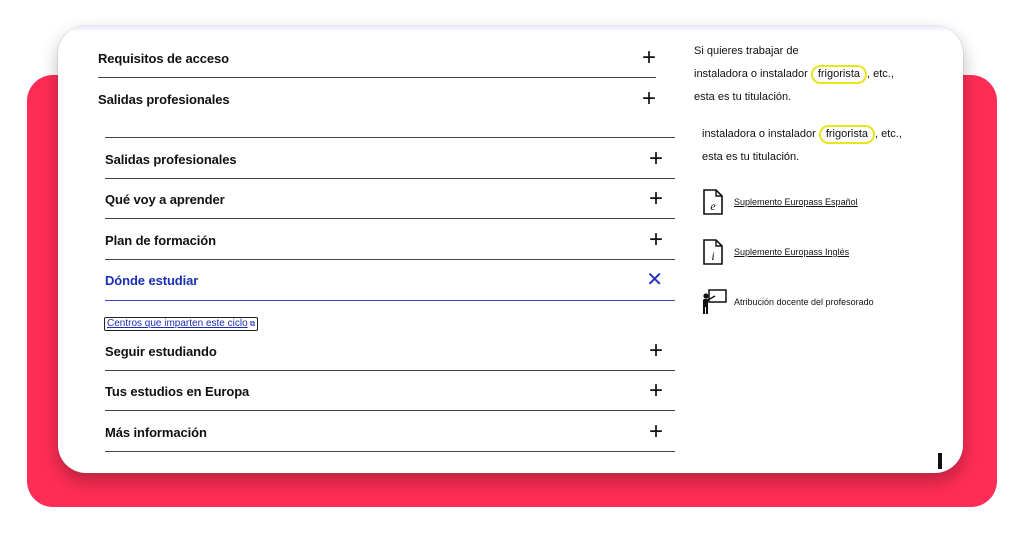 The width and height of the screenshot is (1024, 536). What do you see at coordinates (712, 256) in the screenshot?
I see `svg-text: i` at bounding box center [712, 256].